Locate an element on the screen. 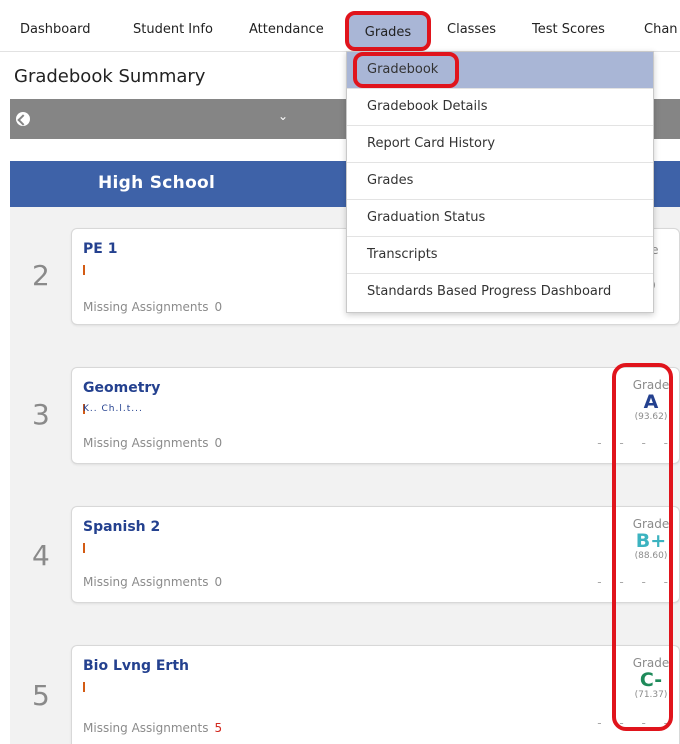  nav-chan: Chan is located at coordinates (661, 29).